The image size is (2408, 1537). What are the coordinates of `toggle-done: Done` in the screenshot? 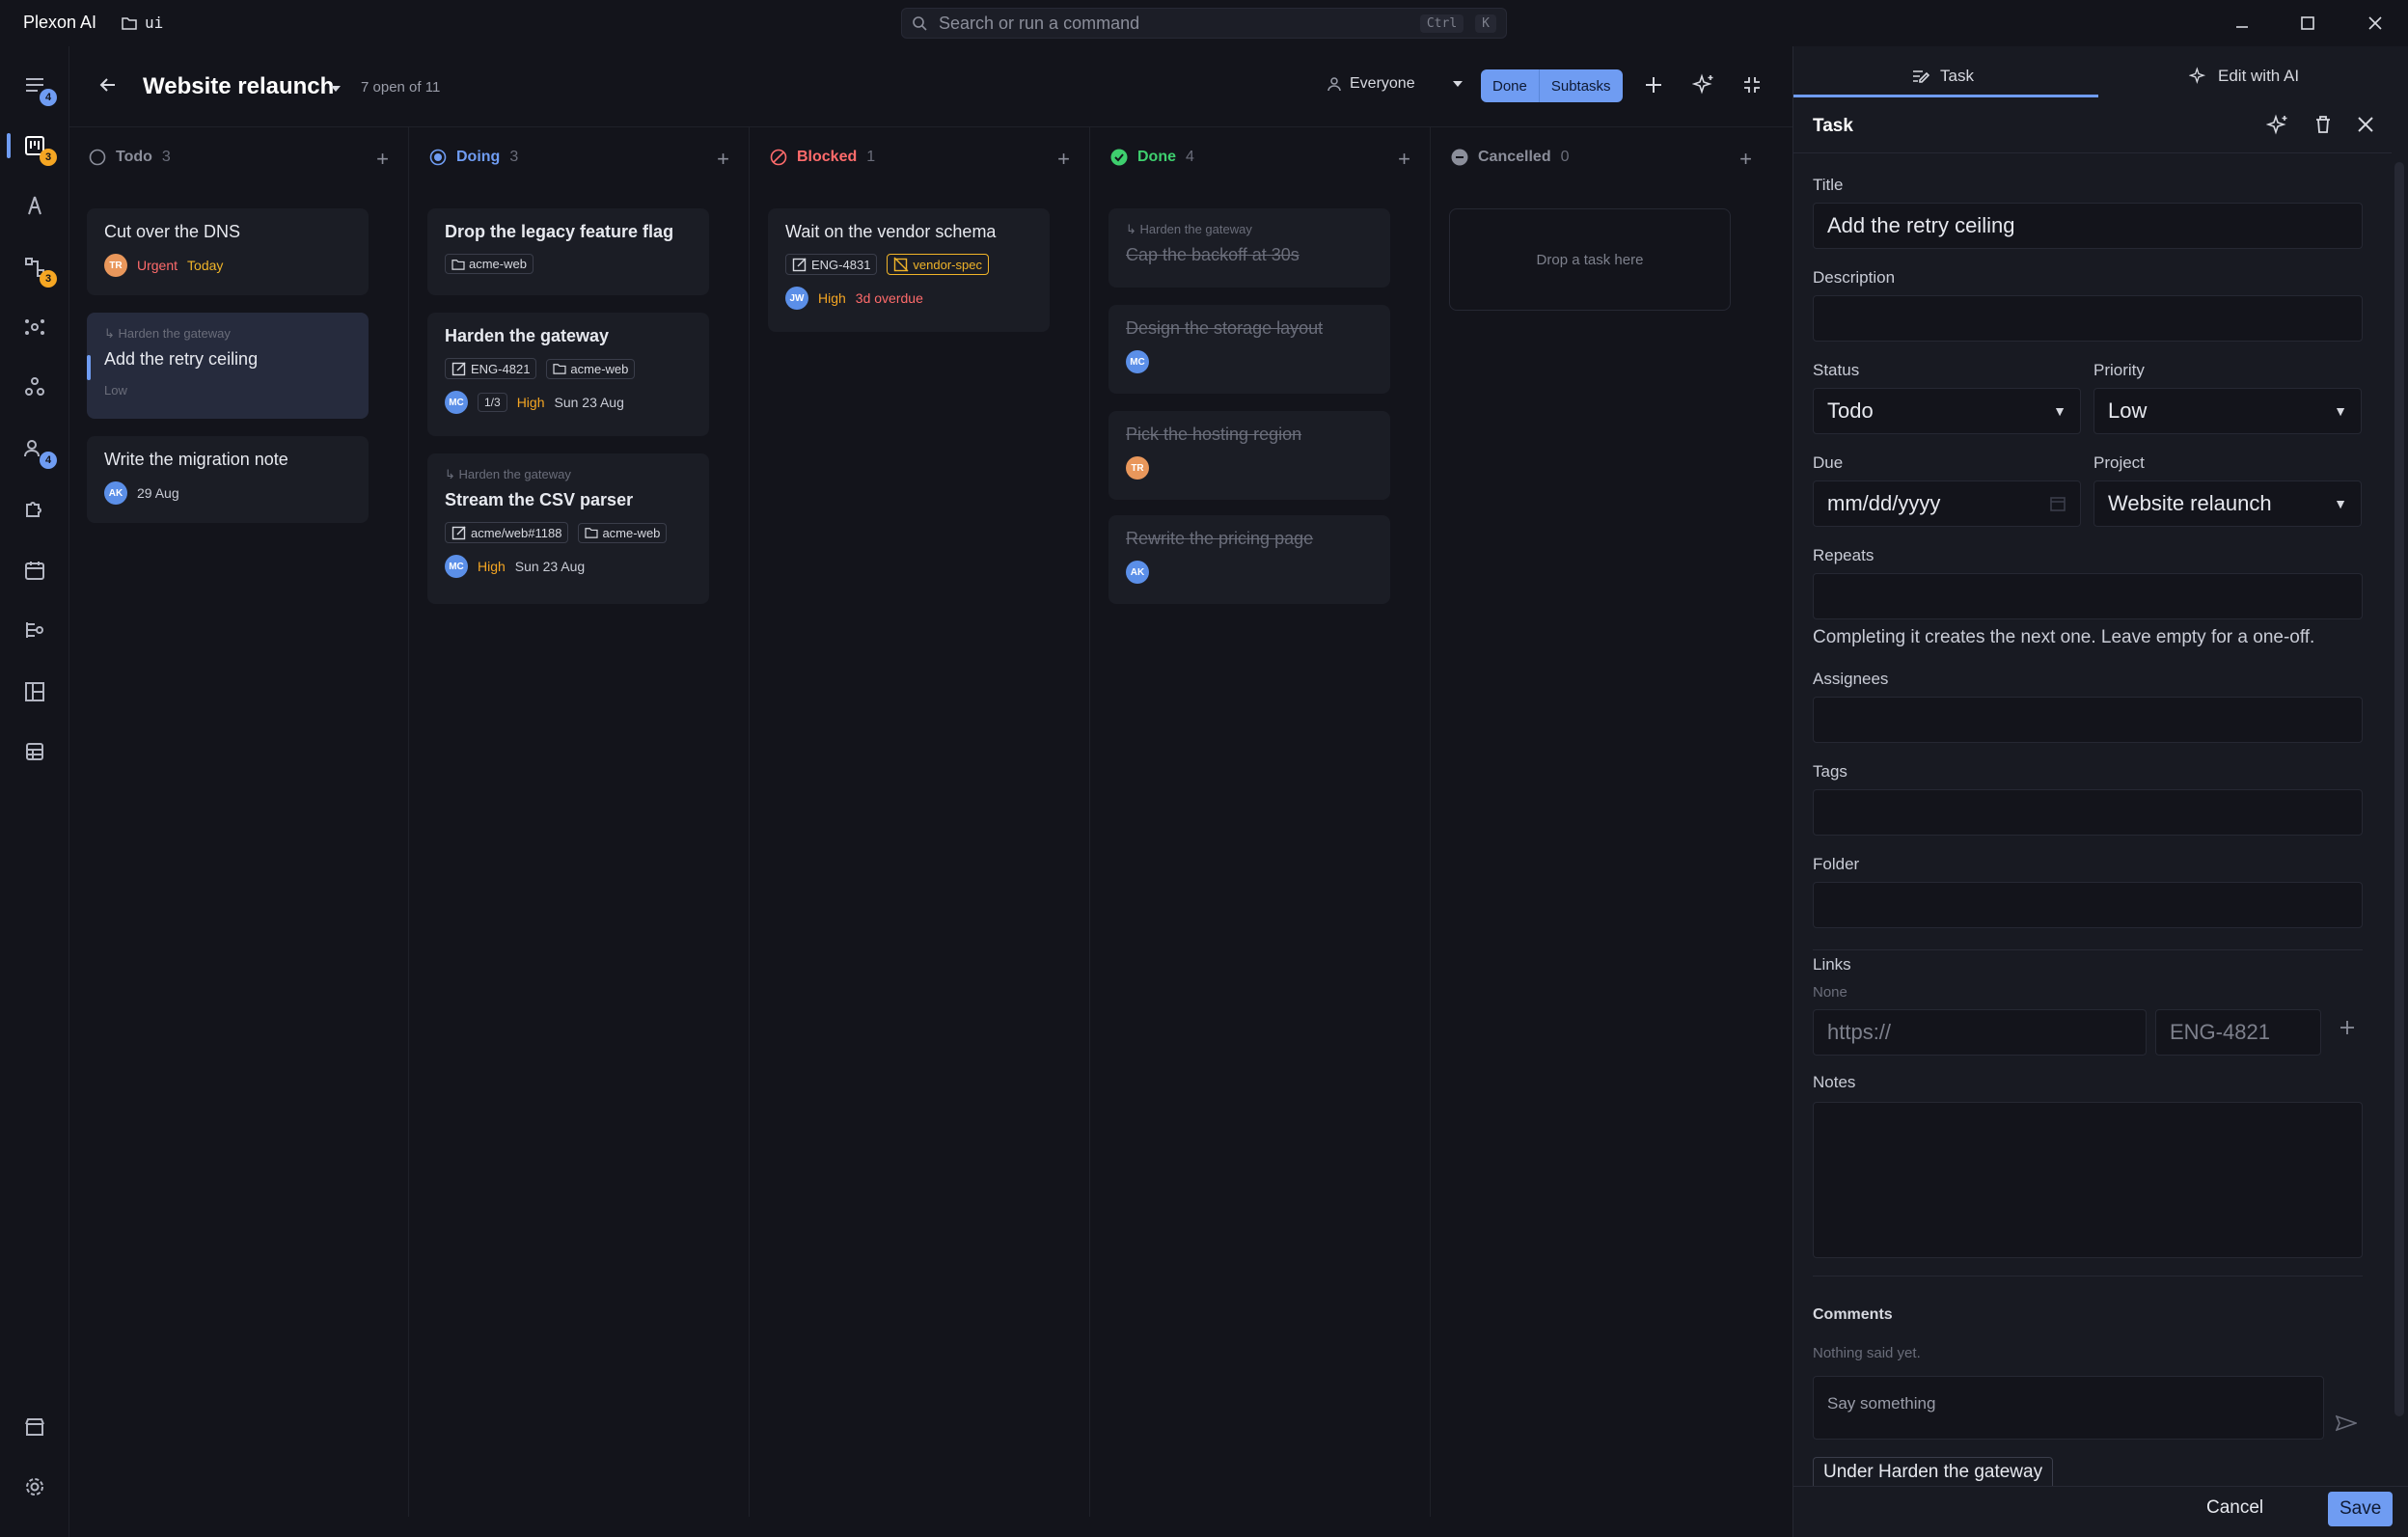 It's located at (1510, 85).